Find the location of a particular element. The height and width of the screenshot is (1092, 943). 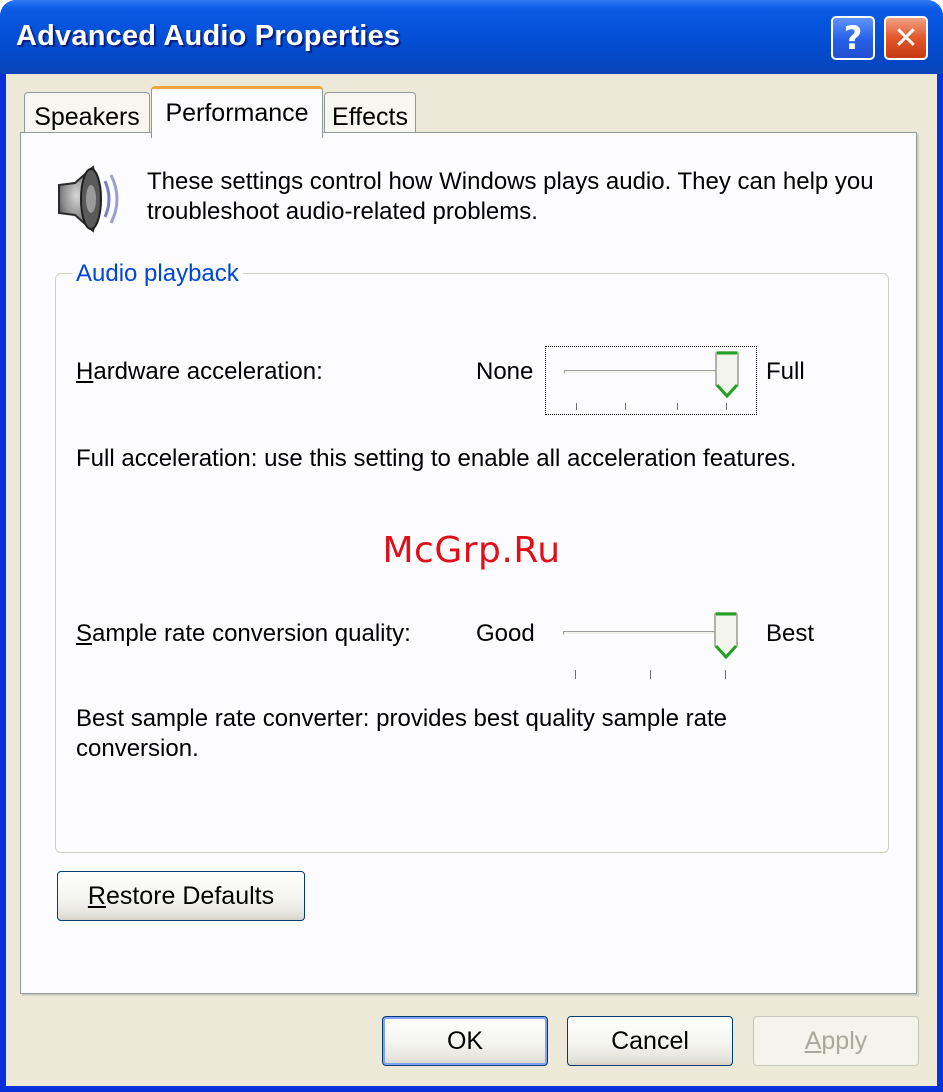

sample-rate-mnemonic: S is located at coordinates (84, 633).